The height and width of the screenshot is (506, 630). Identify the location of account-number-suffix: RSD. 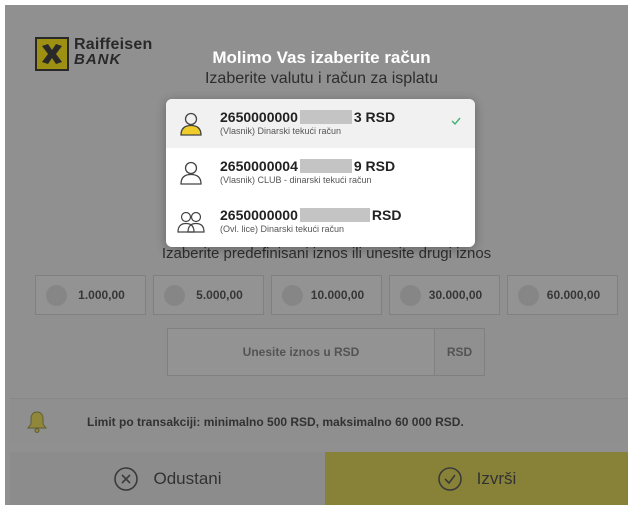
(386, 214).